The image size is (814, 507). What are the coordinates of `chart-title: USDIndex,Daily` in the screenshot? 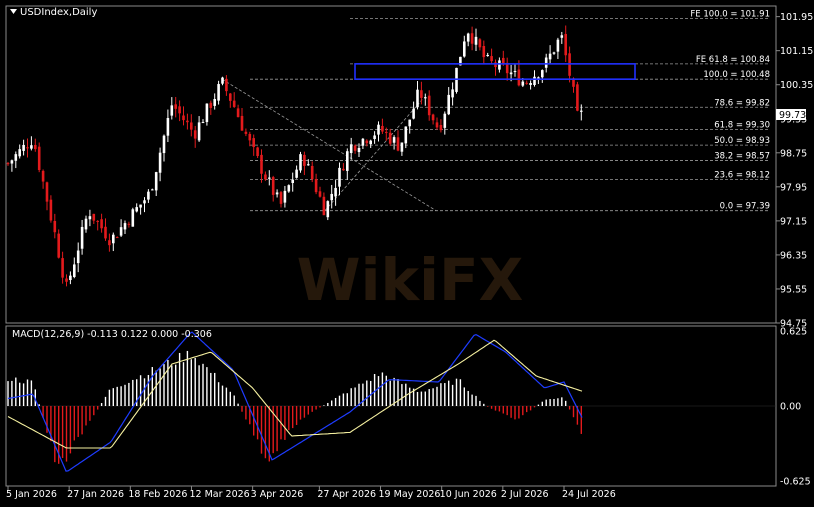 It's located at (58, 12).